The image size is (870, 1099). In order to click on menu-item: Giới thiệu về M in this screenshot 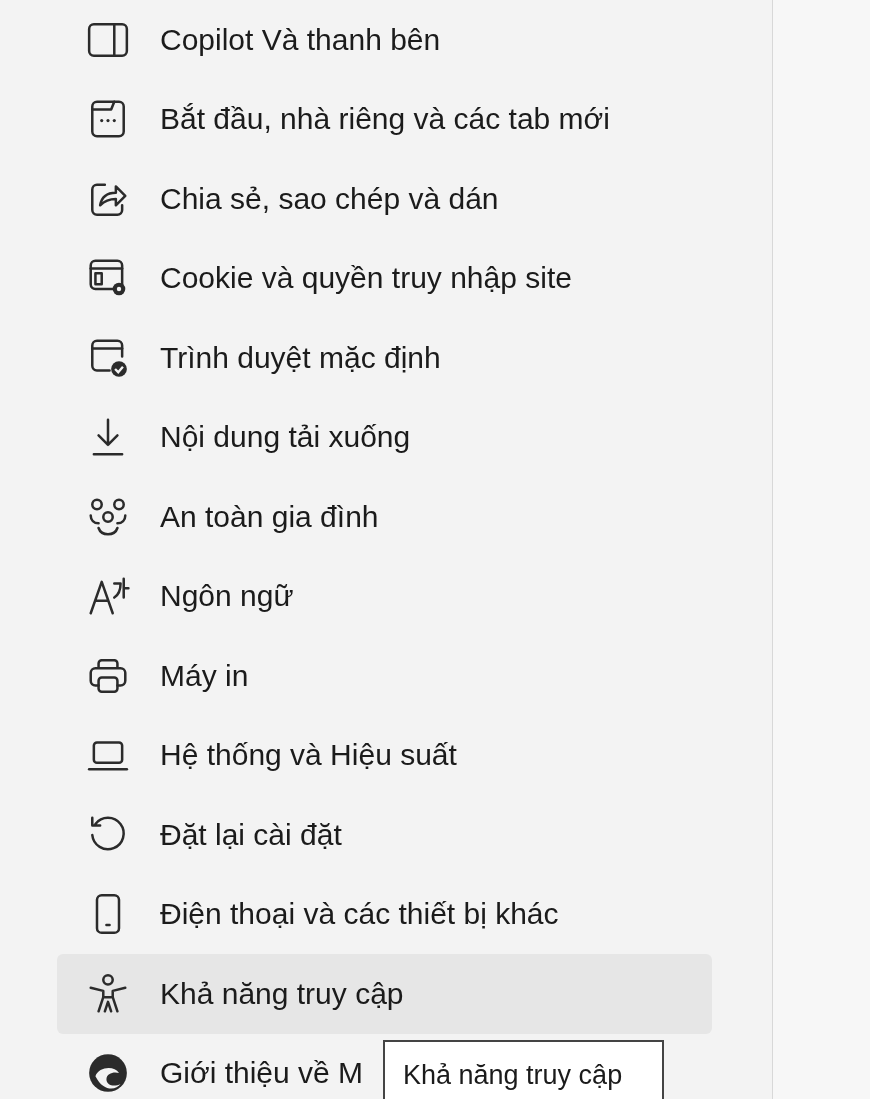, I will do `click(214, 1066)`.